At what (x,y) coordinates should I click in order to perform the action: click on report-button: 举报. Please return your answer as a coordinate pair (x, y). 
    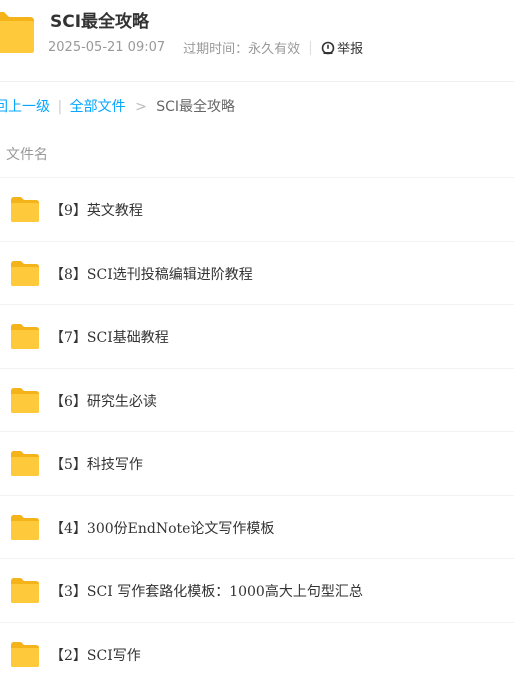
    Looking at the image, I should click on (342, 47).